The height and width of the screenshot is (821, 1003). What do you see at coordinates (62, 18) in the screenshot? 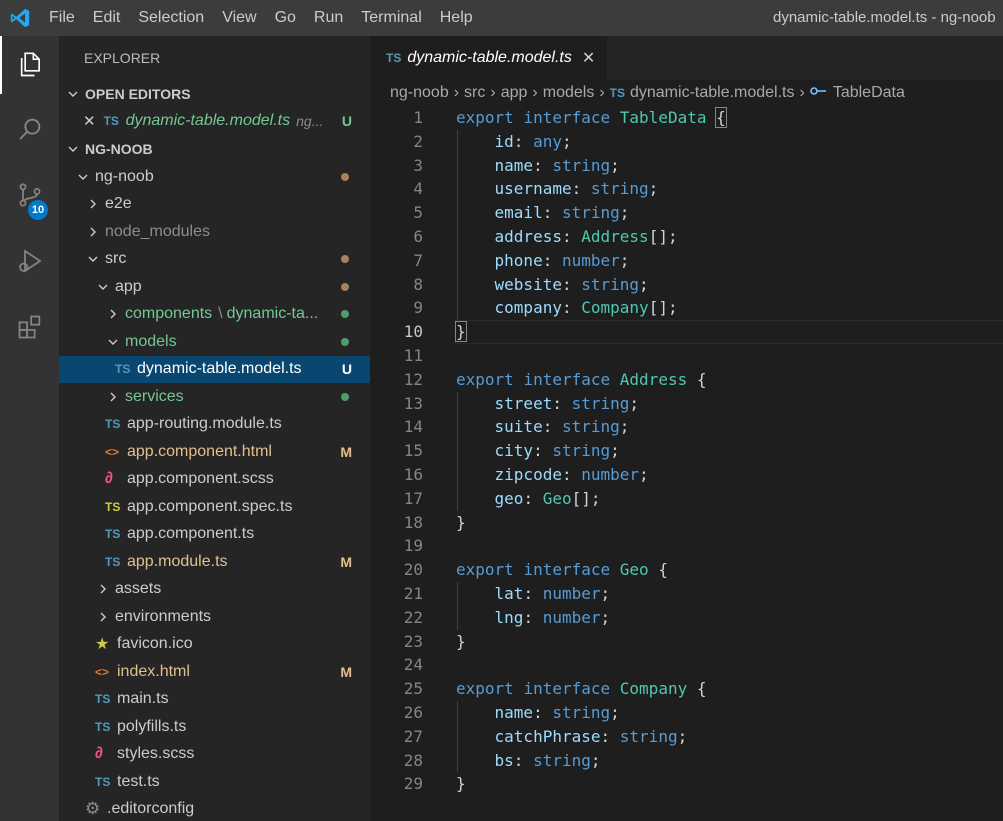
I see `menu-file: File` at bounding box center [62, 18].